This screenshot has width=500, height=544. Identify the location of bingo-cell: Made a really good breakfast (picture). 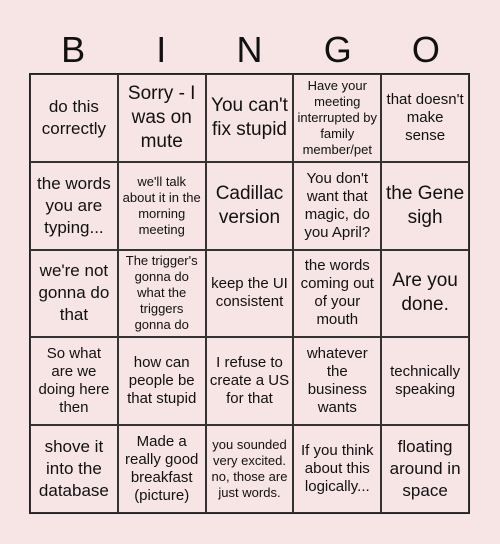
(161, 469).